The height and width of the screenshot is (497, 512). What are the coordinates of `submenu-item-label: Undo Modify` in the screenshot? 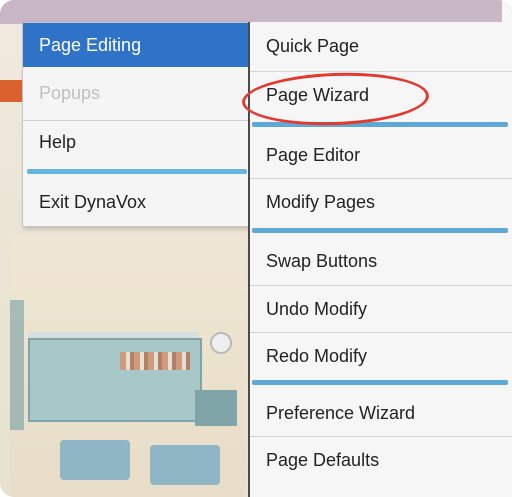 It's located at (317, 308).